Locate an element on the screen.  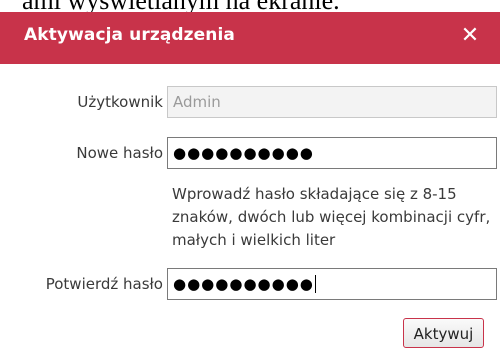
new-password-field: ●●●●●●●●●● is located at coordinates (332, 153).